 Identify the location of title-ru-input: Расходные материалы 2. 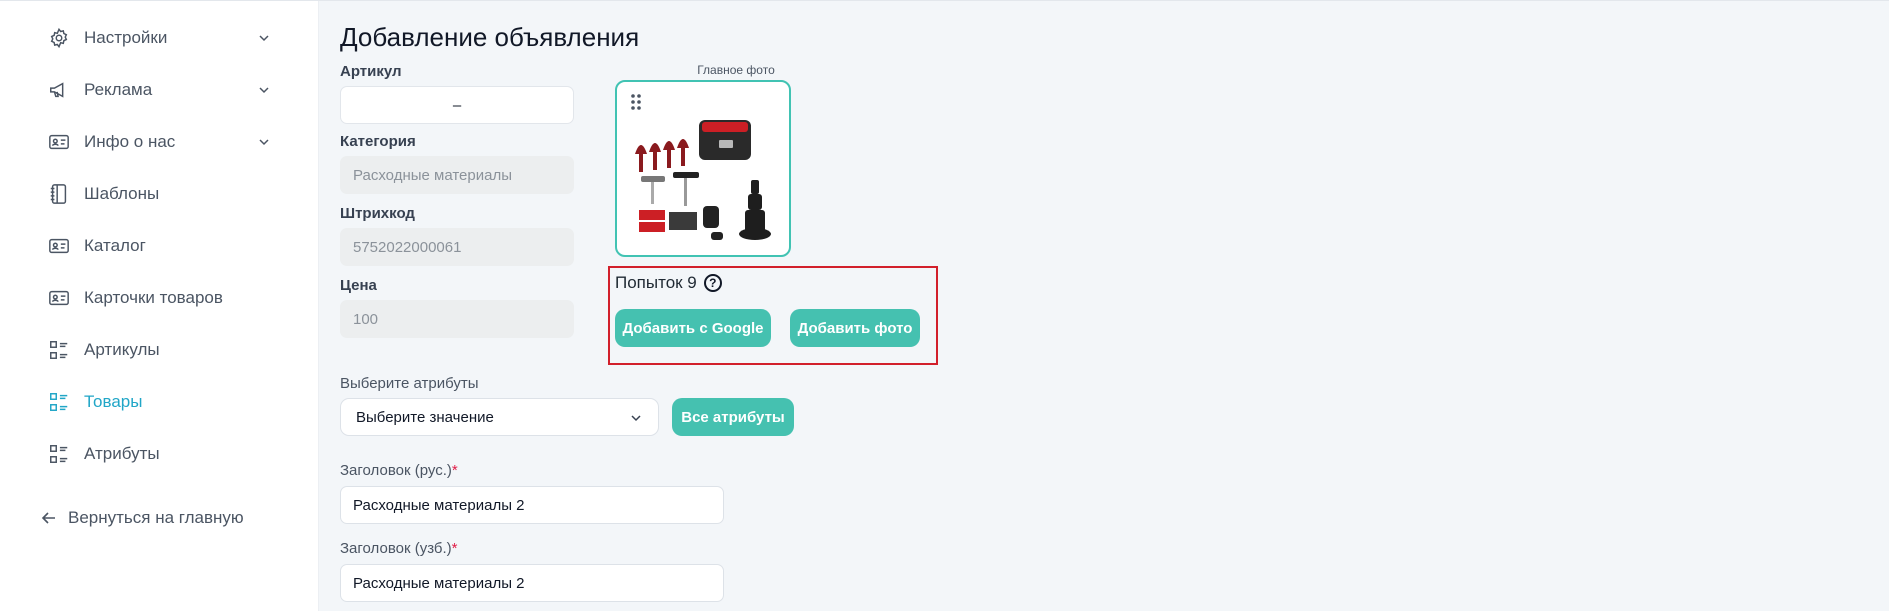
(532, 505).